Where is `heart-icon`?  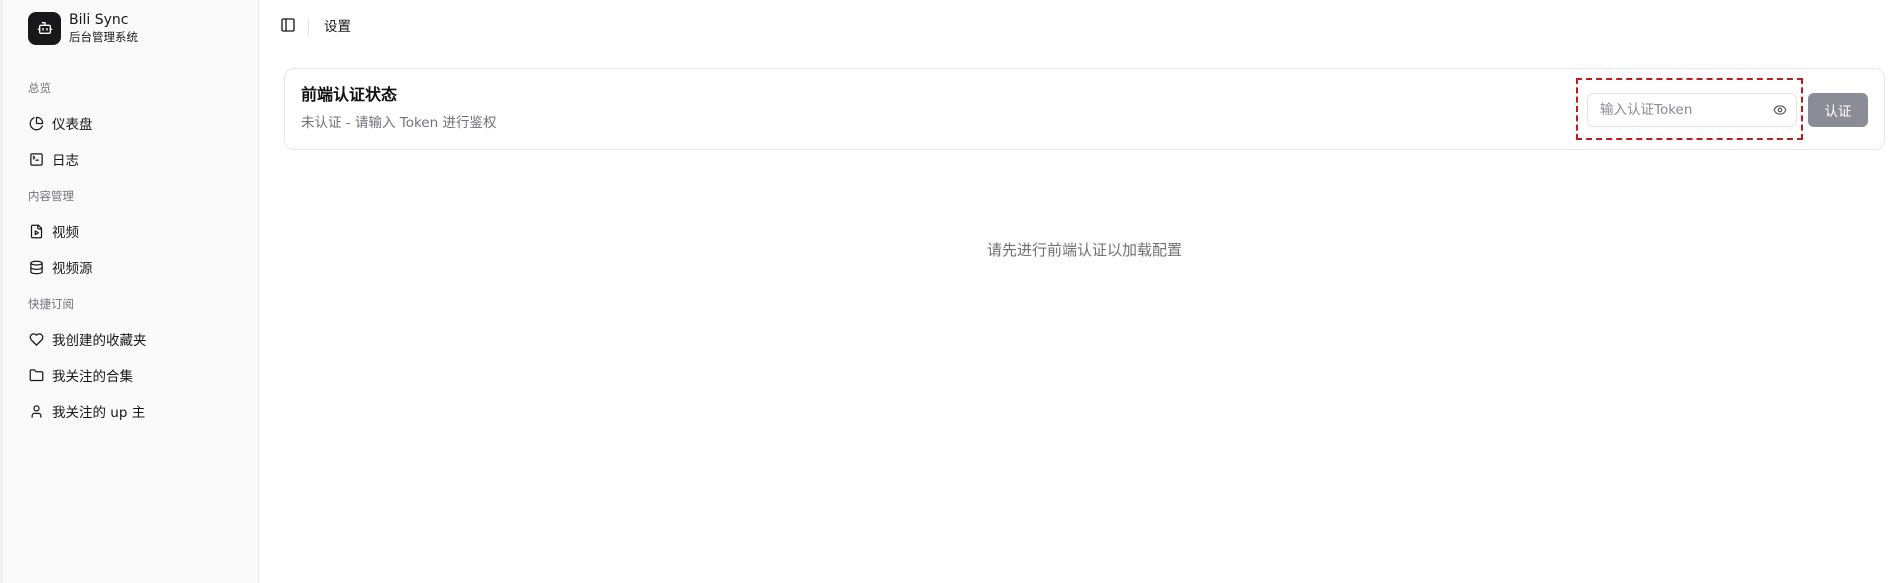 heart-icon is located at coordinates (36, 339).